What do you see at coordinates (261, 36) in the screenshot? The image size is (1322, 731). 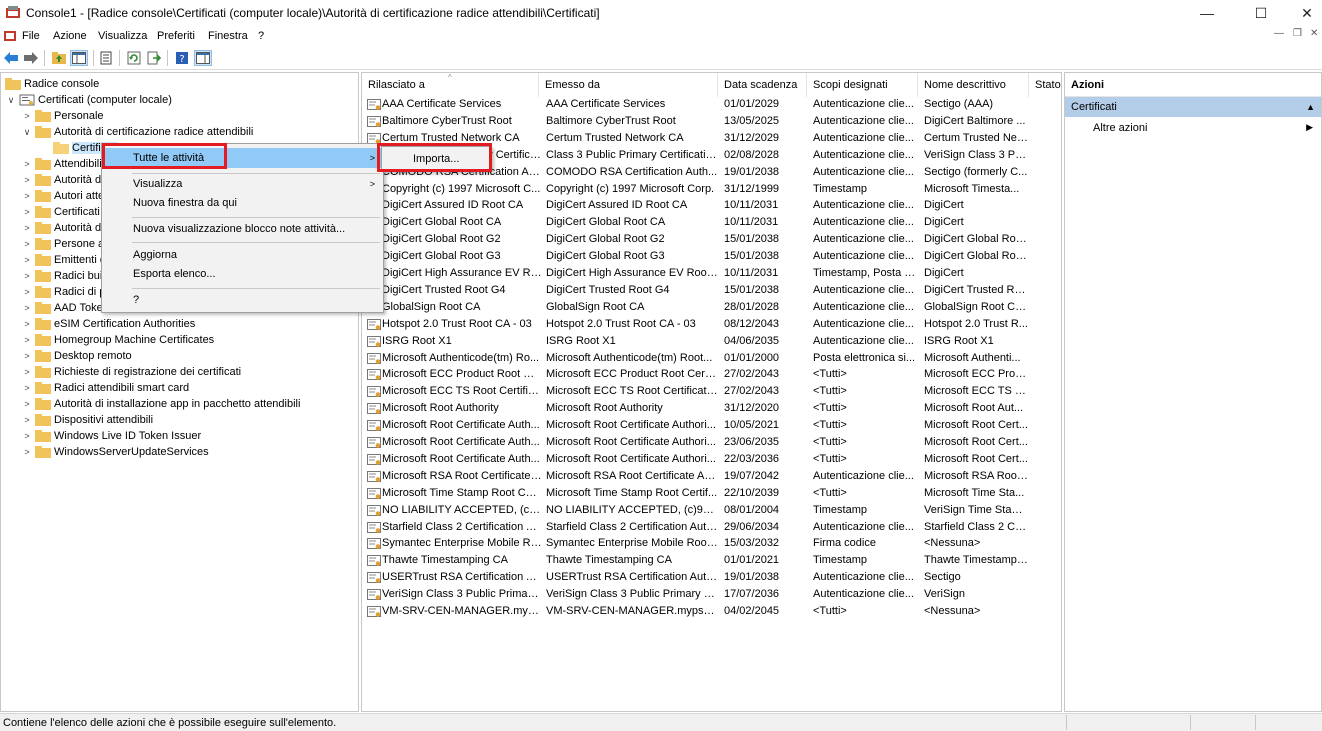 I see `menu-help: ?` at bounding box center [261, 36].